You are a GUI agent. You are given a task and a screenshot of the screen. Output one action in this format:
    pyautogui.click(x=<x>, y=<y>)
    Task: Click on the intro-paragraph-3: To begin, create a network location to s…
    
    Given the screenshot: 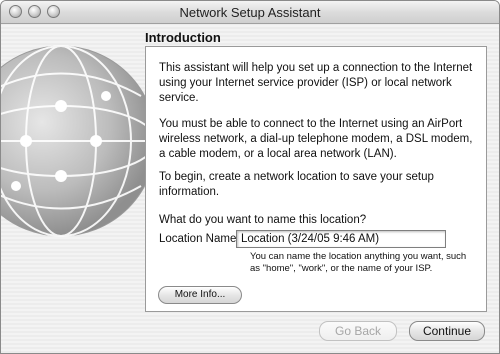 What is the action you would take?
    pyautogui.click(x=296, y=184)
    